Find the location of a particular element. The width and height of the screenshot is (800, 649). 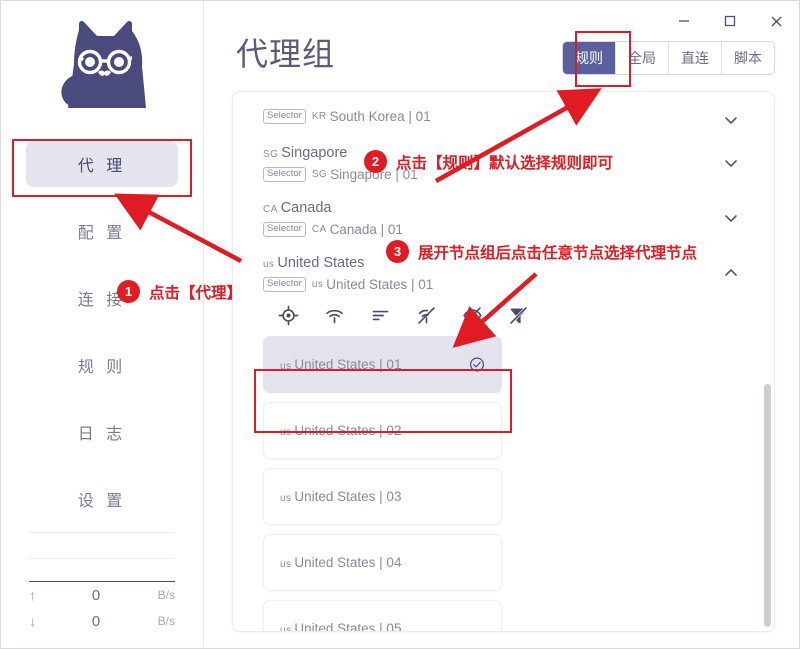

sidebar-item-logs: 日 志 is located at coordinates (102, 432).